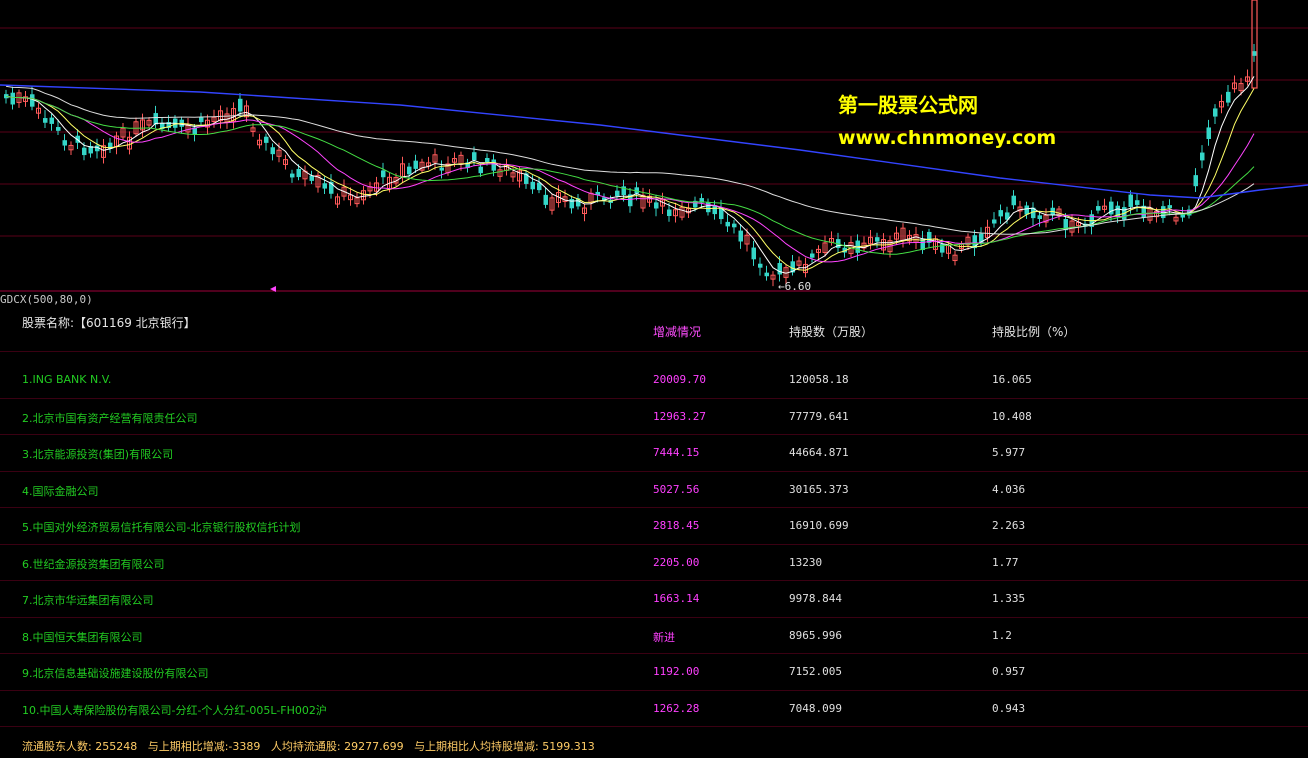 The image size is (1308, 758). What do you see at coordinates (1002, 635) in the screenshot?
I see `holder-ratio: 1.2` at bounding box center [1002, 635].